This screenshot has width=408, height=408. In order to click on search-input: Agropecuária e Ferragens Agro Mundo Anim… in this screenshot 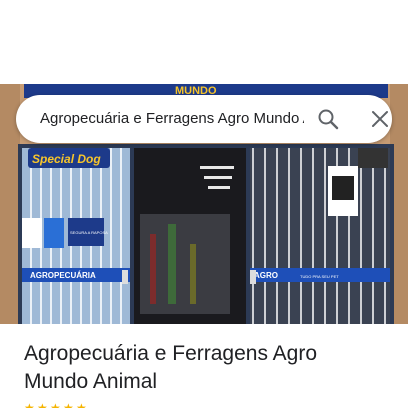, I will do `click(172, 119)`.